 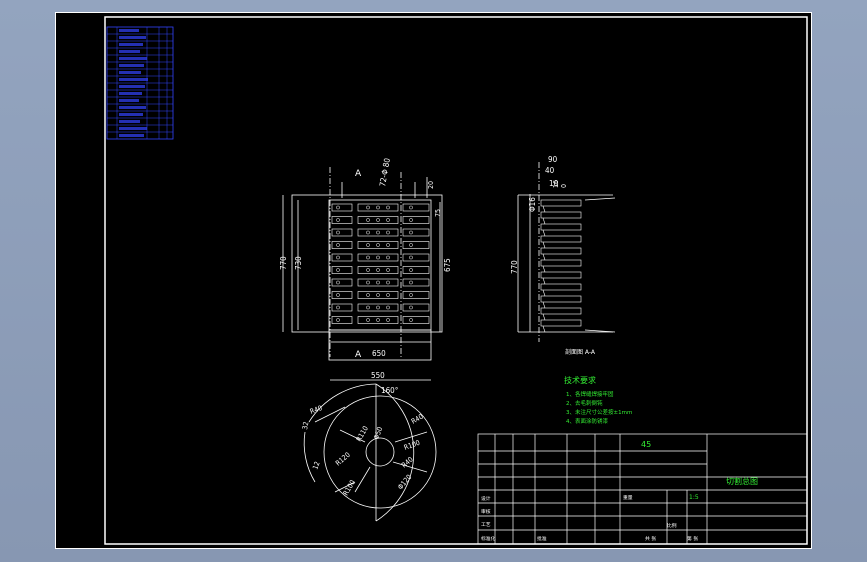 I want to click on top-view, so click(x=370, y=450).